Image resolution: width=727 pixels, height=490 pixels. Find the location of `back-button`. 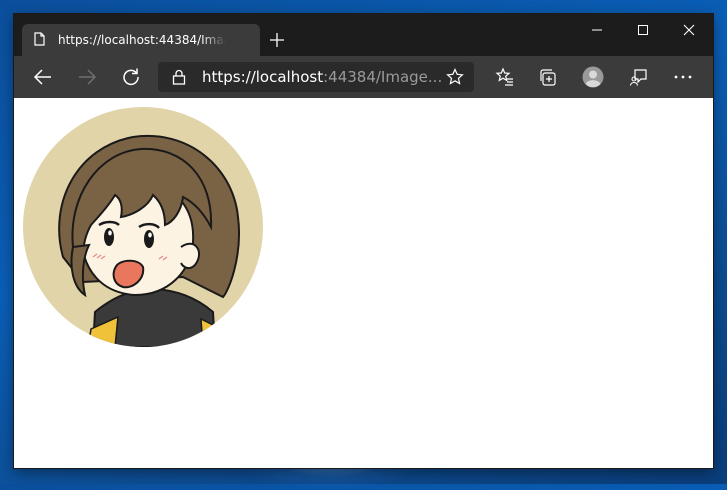

back-button is located at coordinates (43, 77).